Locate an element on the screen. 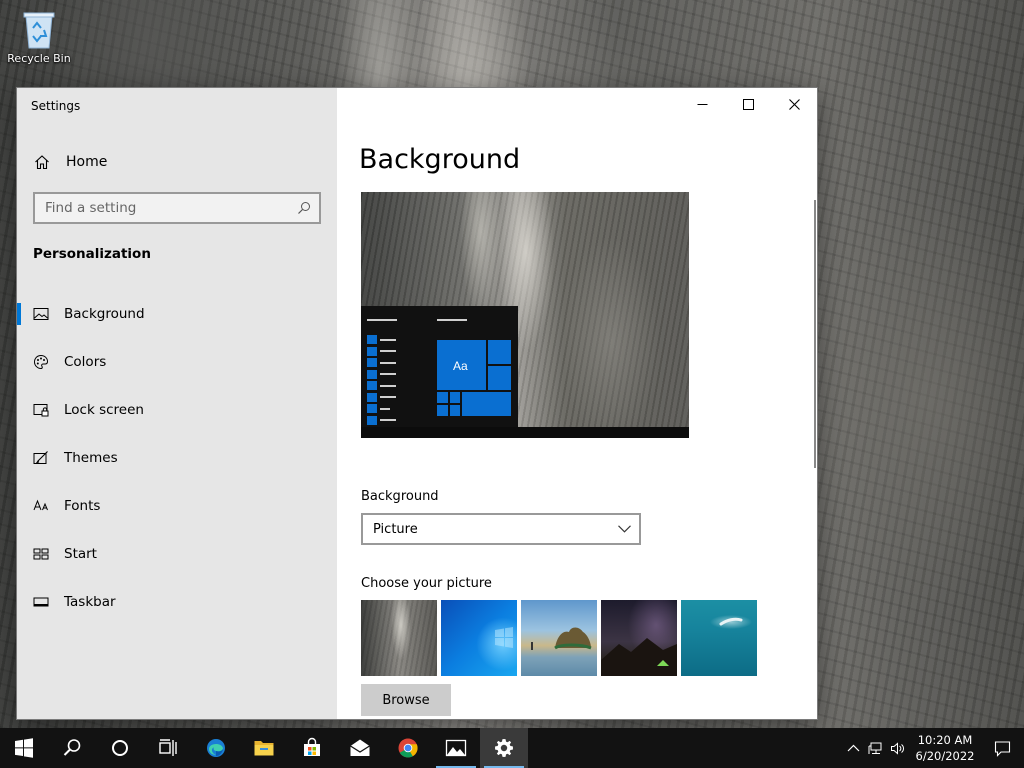 This screenshot has height=768, width=1024. close-button is located at coordinates (794, 104).